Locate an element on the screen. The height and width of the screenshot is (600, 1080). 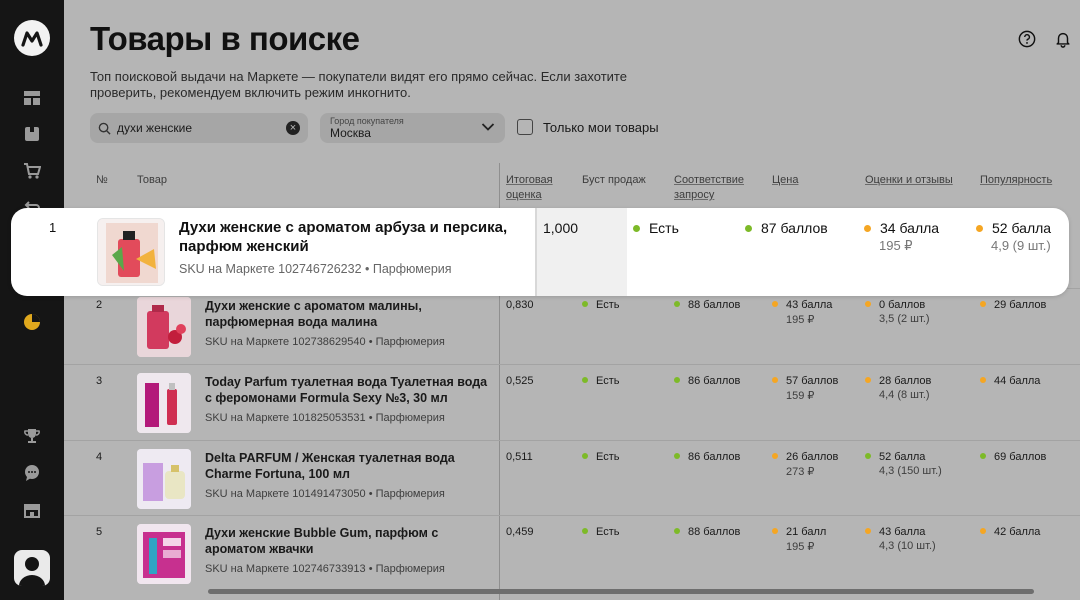
price-value: 195 ₽ is located at coordinates (800, 320).